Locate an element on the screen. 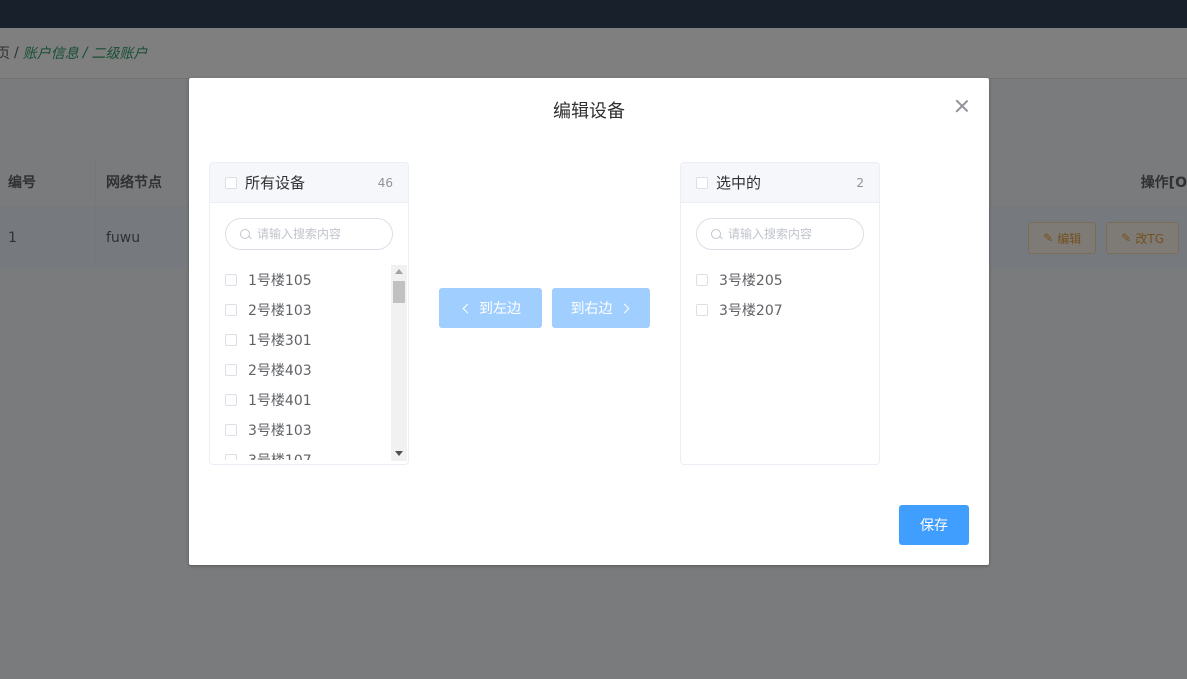  scroll-down-arrow-icon is located at coordinates (399, 454).